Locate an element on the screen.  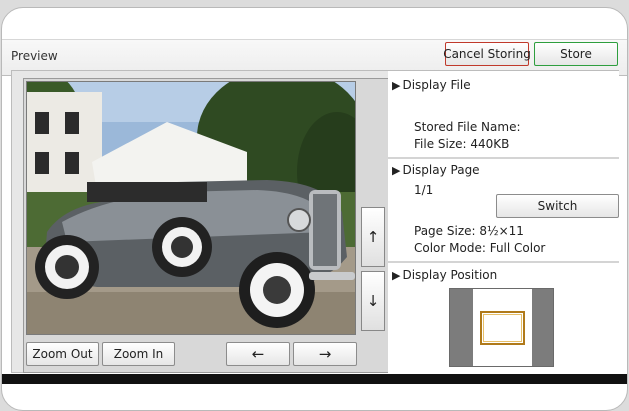
bottom-bar is located at coordinates (314, 379).